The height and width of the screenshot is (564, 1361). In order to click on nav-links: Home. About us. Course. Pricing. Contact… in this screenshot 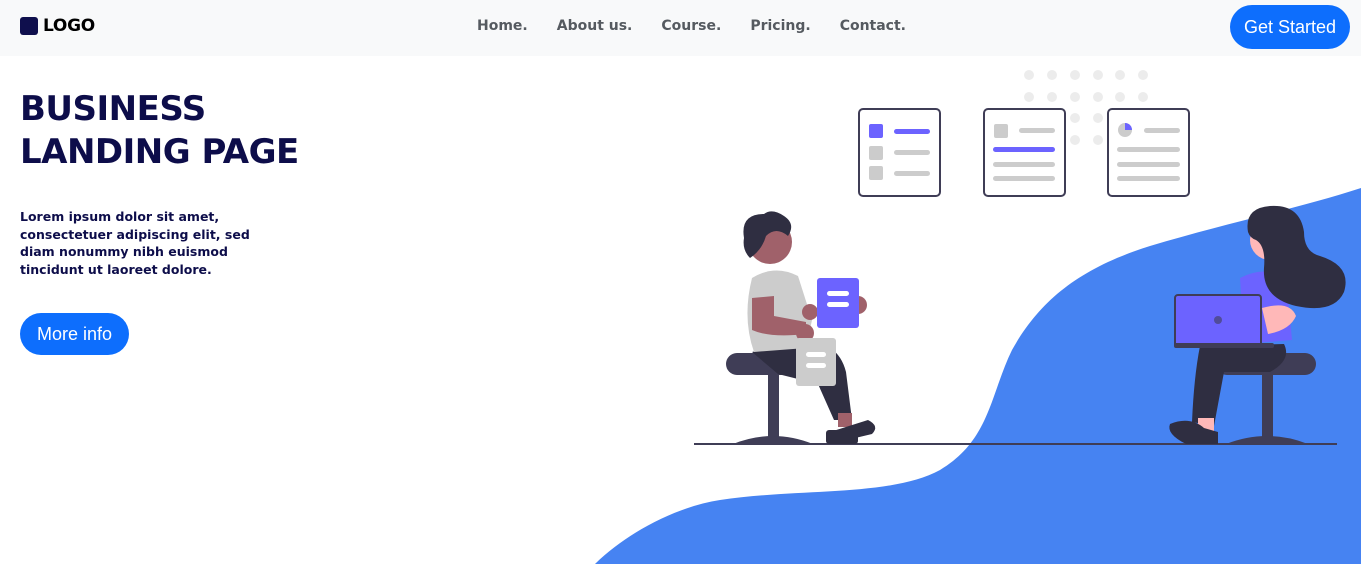, I will do `click(691, 28)`.